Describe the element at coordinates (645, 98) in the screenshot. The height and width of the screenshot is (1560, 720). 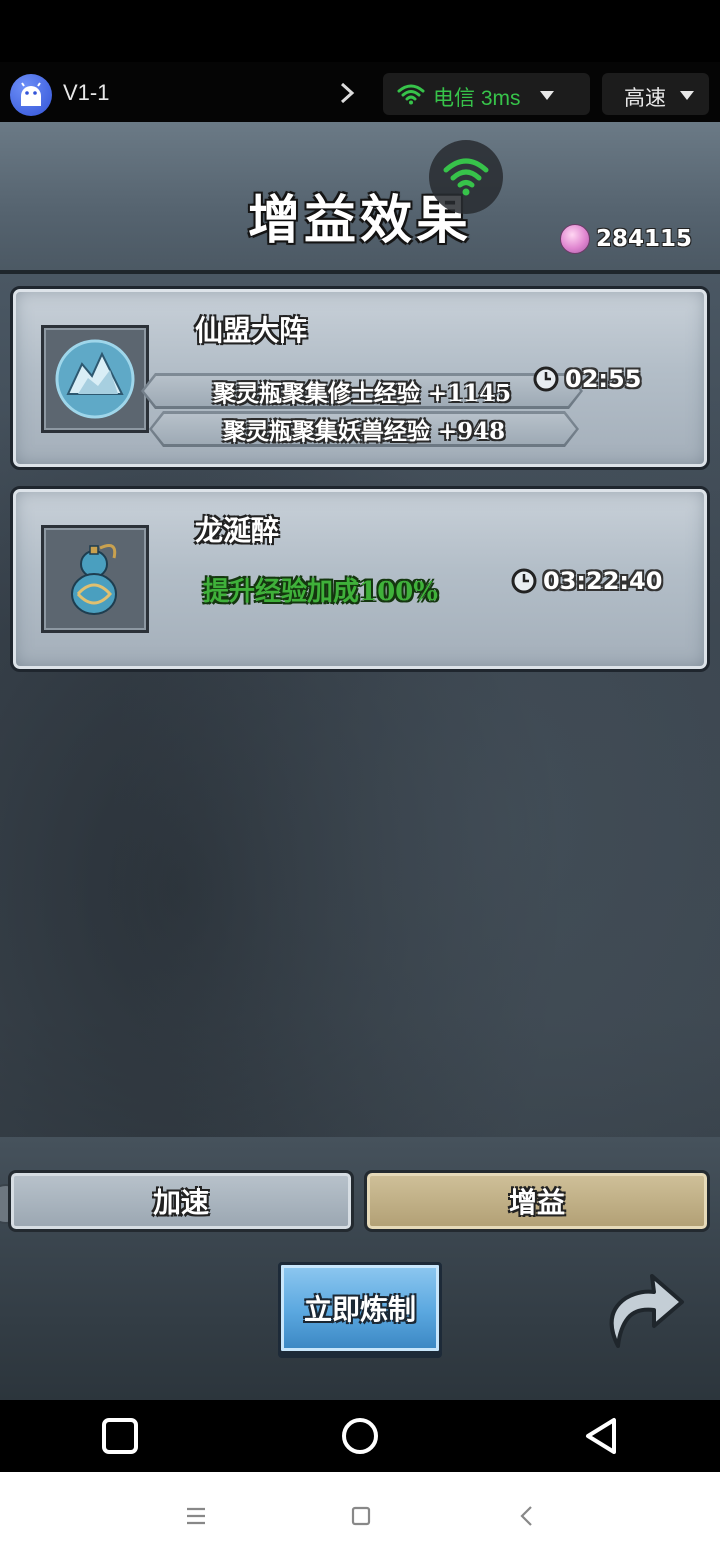
I see `speed-label: 高速` at that location.